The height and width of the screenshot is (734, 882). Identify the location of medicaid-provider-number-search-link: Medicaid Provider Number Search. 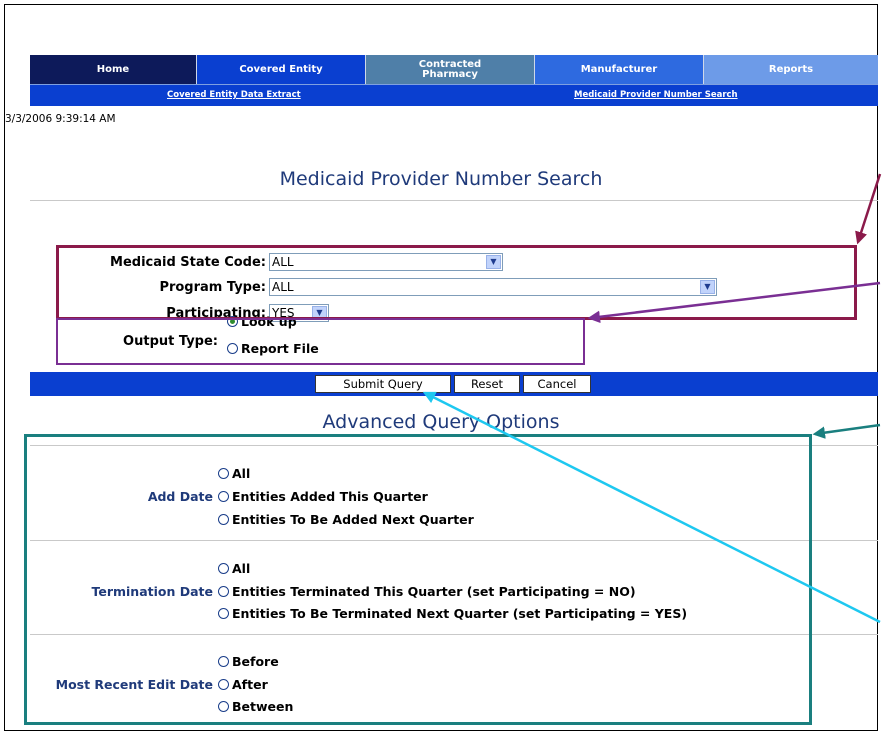
(656, 95).